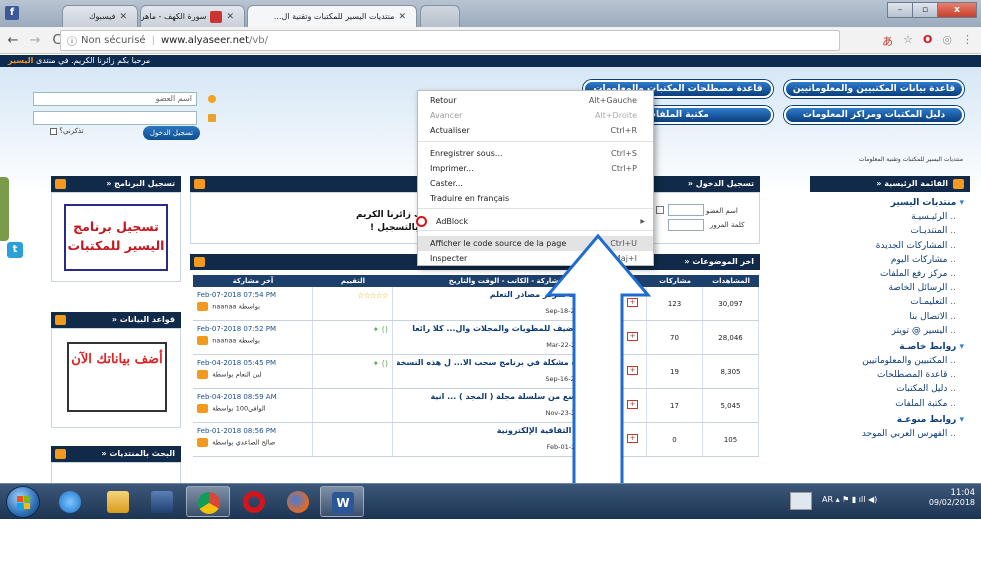 The image size is (981, 576). I want to click on new-tab-button, so click(440, 16).